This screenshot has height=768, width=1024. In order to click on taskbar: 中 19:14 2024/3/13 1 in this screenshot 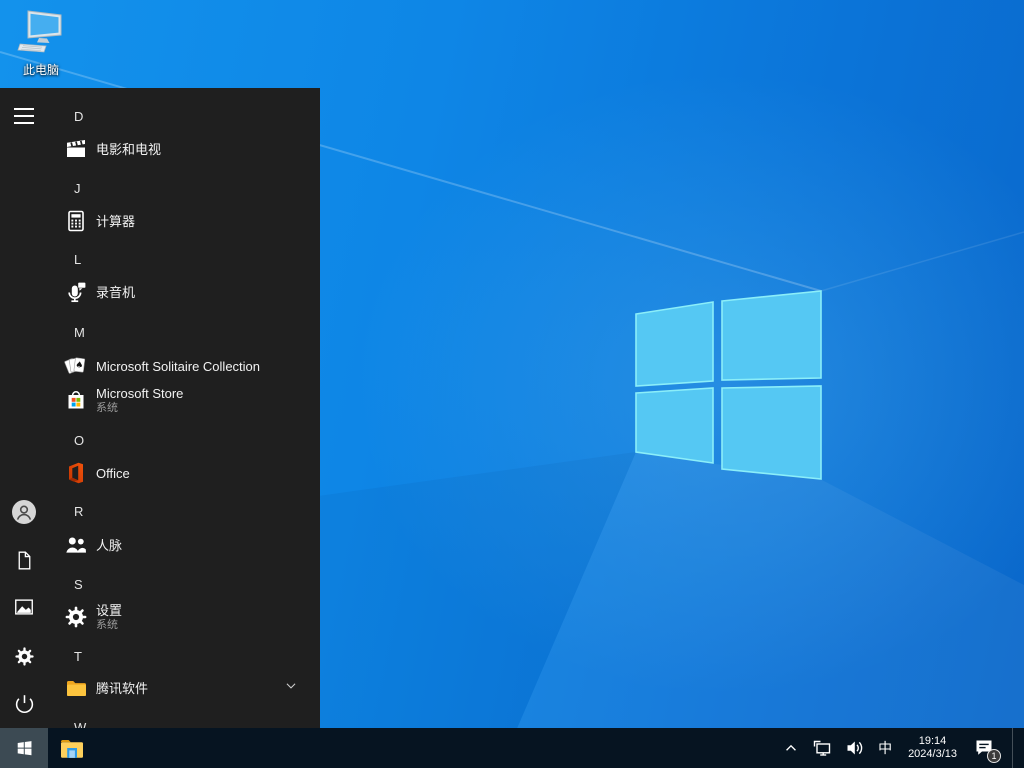, I will do `click(512, 748)`.